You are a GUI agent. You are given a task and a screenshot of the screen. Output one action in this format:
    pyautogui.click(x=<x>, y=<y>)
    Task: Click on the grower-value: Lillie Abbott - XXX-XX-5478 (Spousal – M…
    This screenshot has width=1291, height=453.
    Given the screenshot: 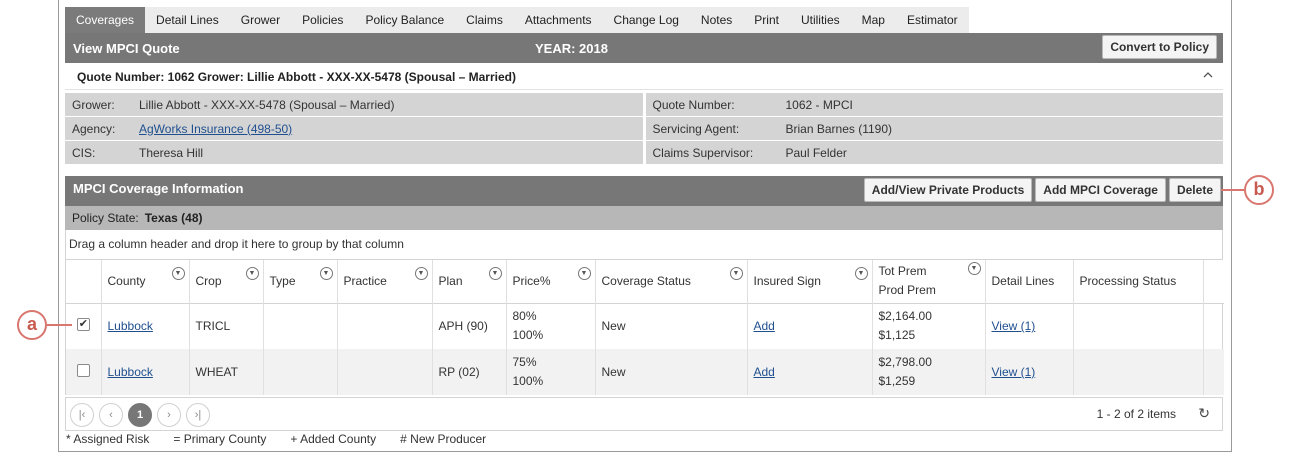 What is the action you would take?
    pyautogui.click(x=267, y=104)
    